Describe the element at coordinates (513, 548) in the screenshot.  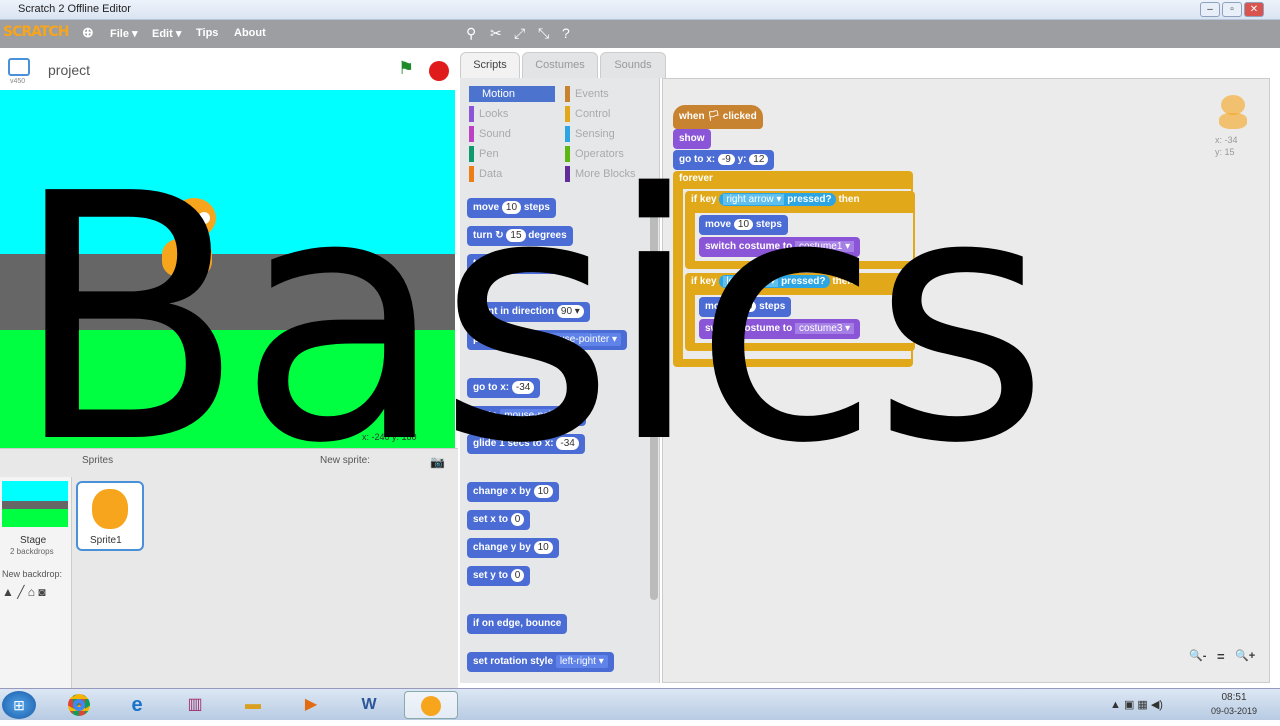
I see `block-change-y: change y by 10` at that location.